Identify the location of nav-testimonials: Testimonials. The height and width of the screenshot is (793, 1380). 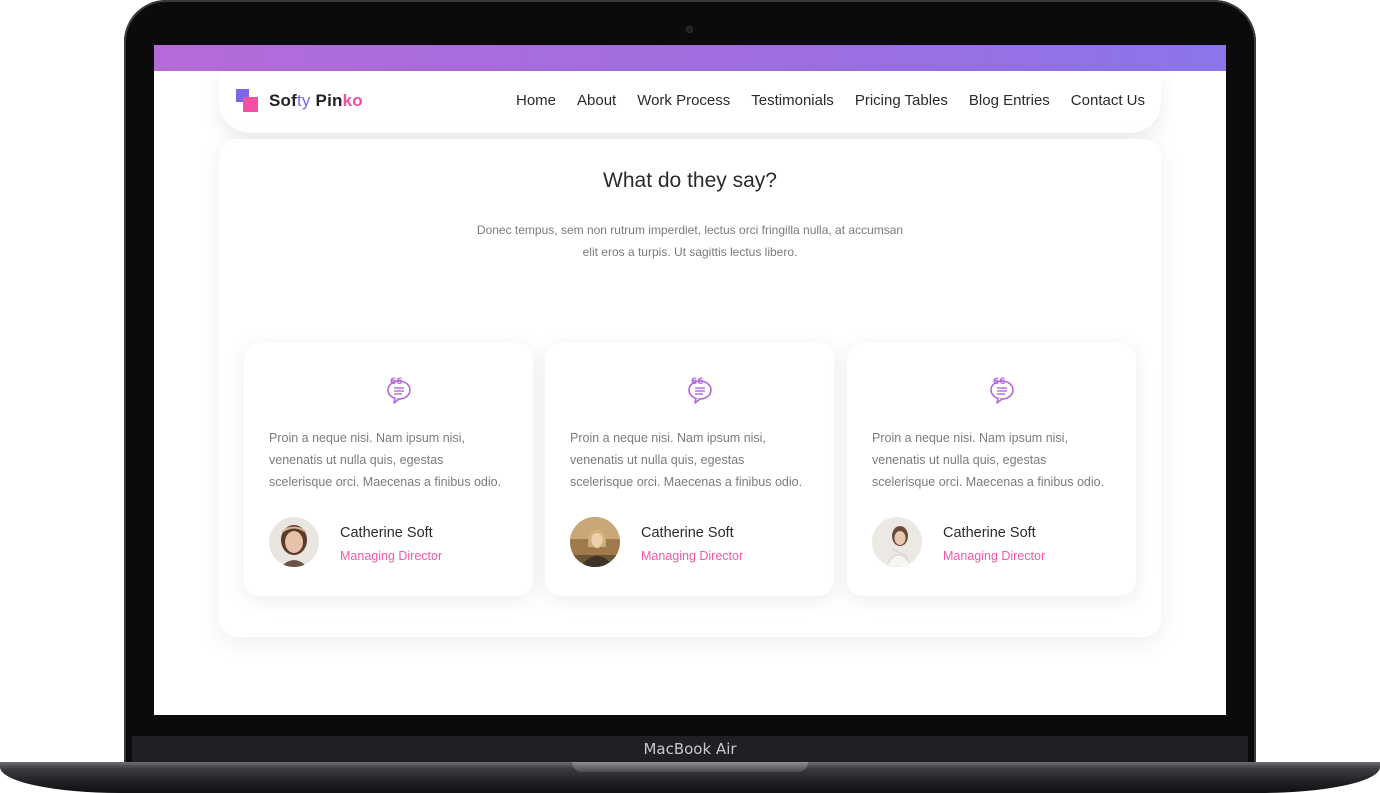
(792, 100).